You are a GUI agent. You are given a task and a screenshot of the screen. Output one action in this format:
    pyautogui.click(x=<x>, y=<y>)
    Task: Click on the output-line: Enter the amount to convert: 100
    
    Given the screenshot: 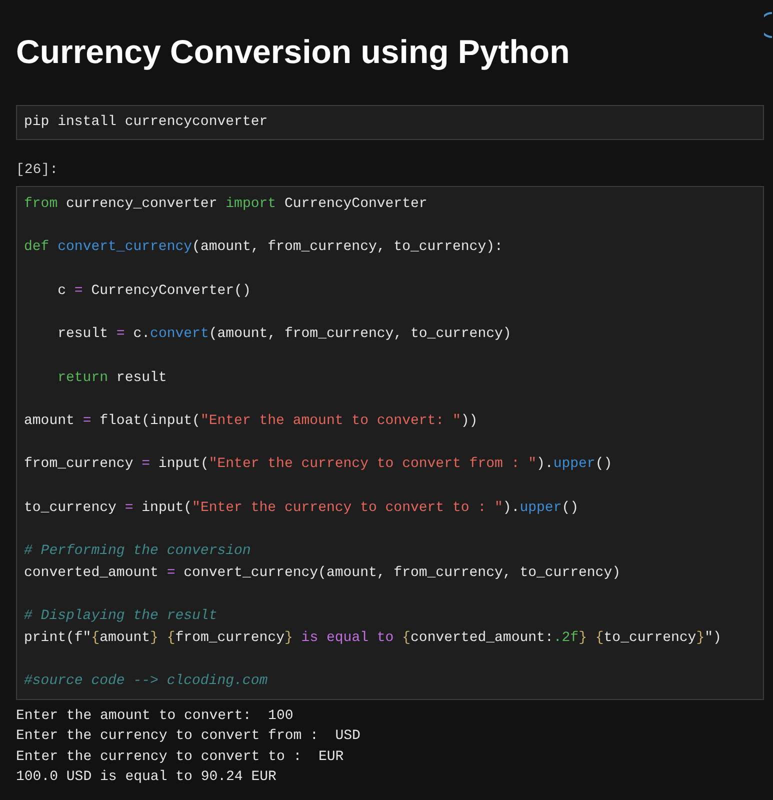 What is the action you would take?
    pyautogui.click(x=155, y=716)
    